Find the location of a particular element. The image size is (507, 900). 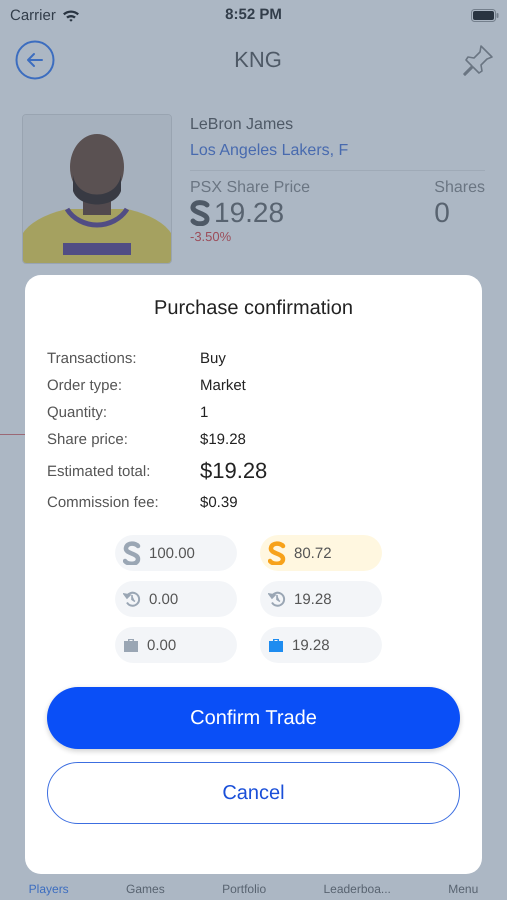

share-price: 19.28 is located at coordinates (249, 213).